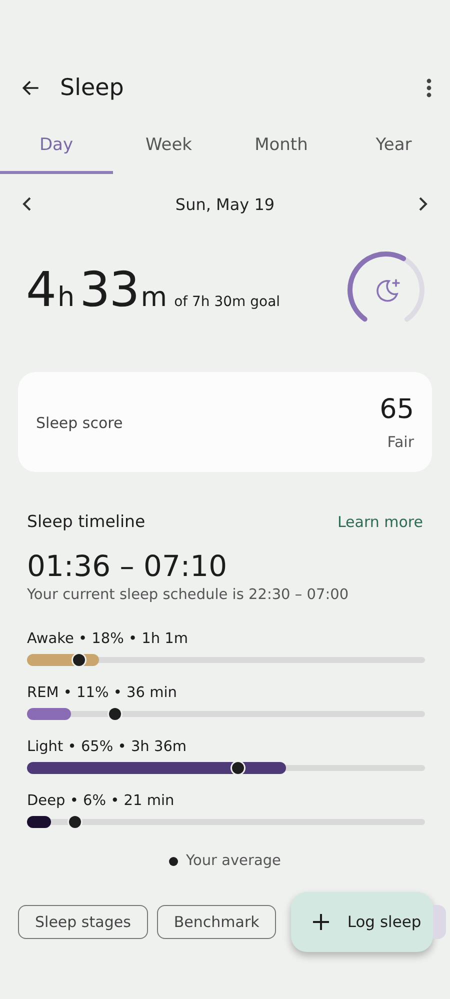 Image resolution: width=450 pixels, height=999 pixels. I want to click on period-tab: Month, so click(281, 150).